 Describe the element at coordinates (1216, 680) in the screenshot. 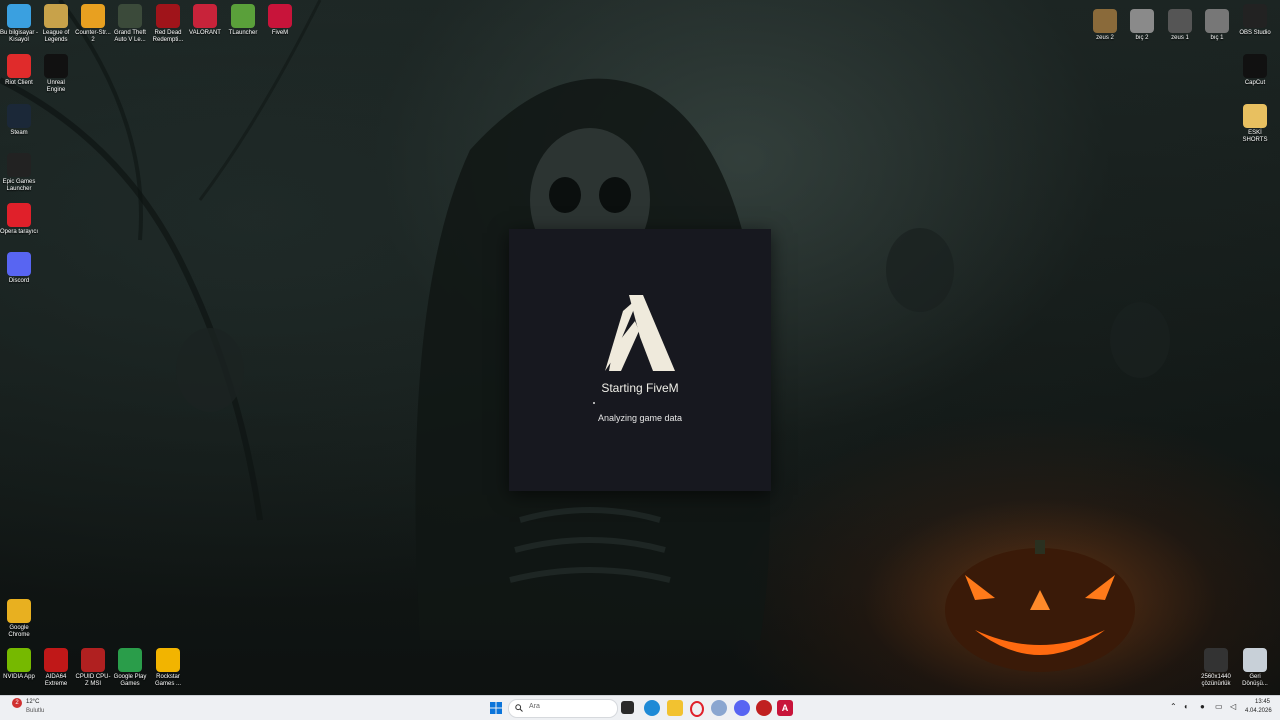

I see `desktop-icon-label: 2560x1440 çözünürlük` at that location.